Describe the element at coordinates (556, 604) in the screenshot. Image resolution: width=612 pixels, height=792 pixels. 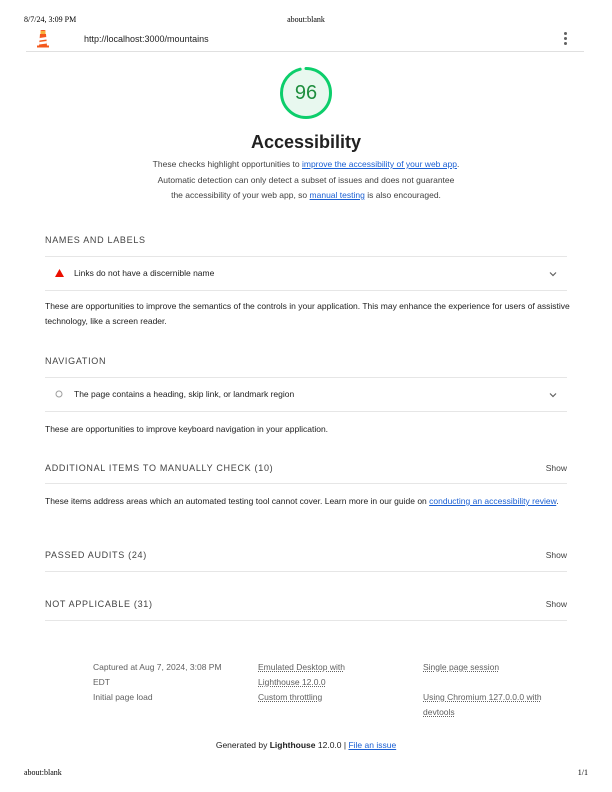
I see `show-not-applicable-button: Show` at that location.